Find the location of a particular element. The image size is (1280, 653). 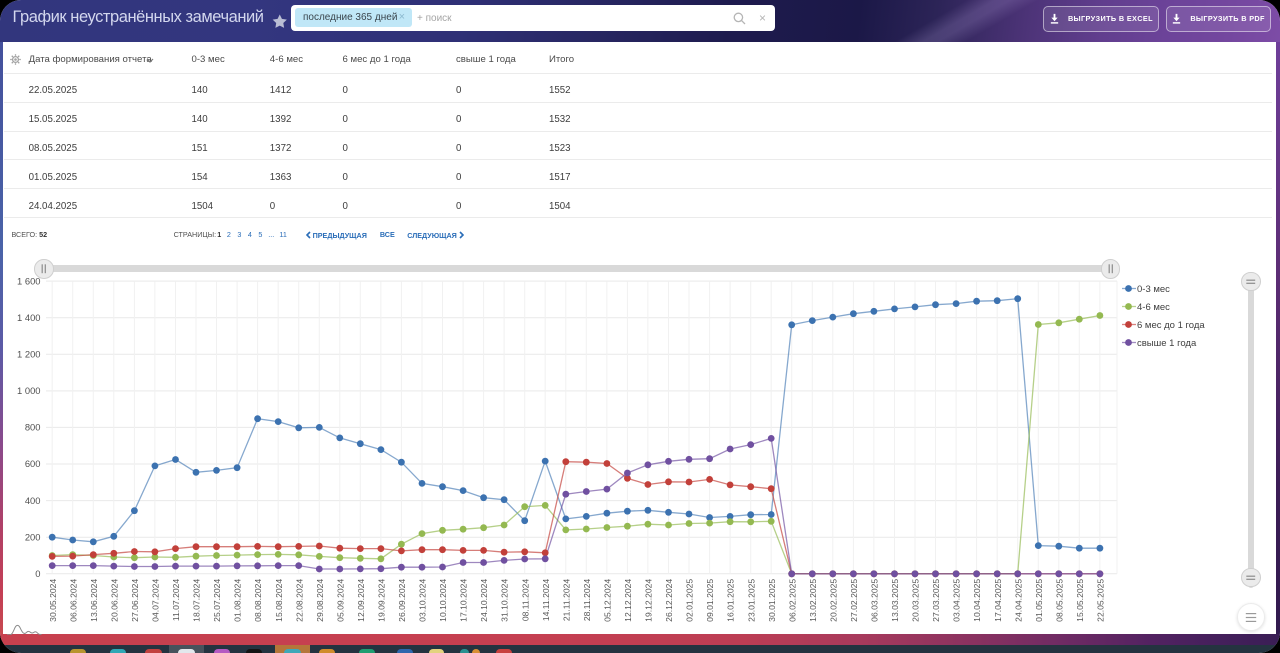

svg-text: 01.08.2024 is located at coordinates (238, 600).